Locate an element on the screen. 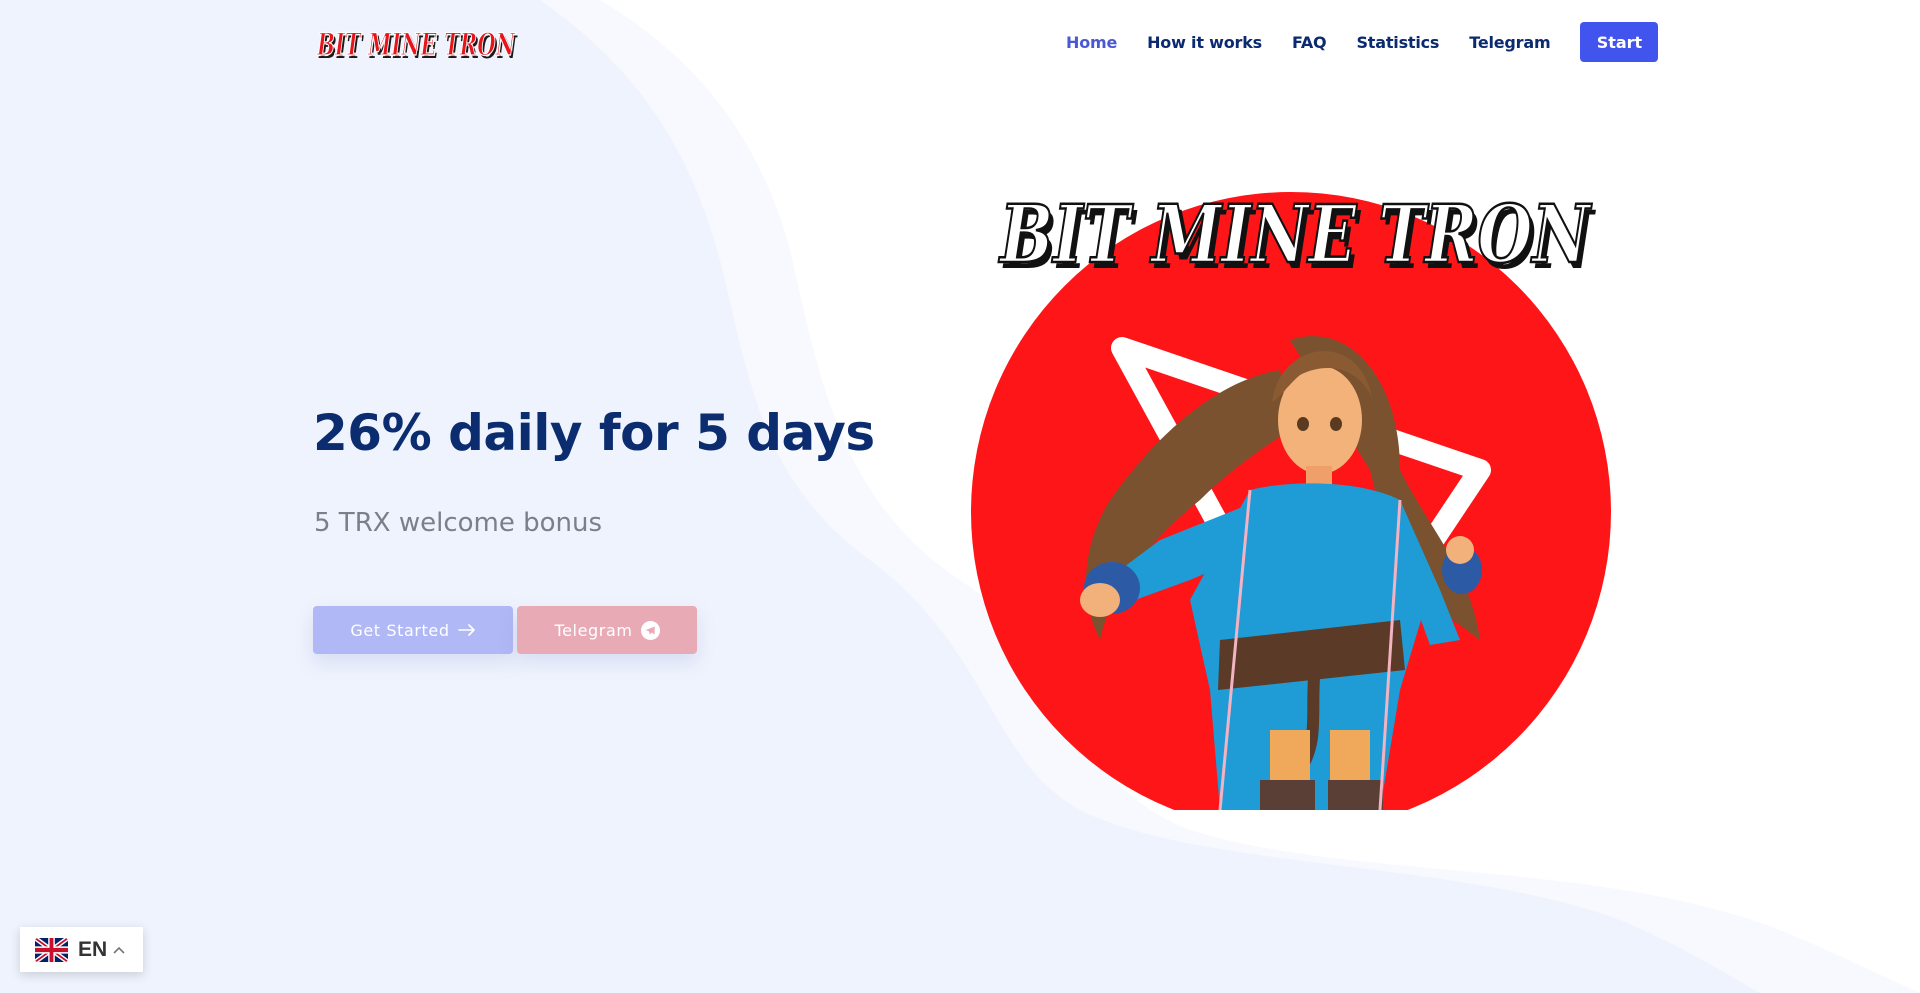  uk-flag-icon is located at coordinates (51, 949).